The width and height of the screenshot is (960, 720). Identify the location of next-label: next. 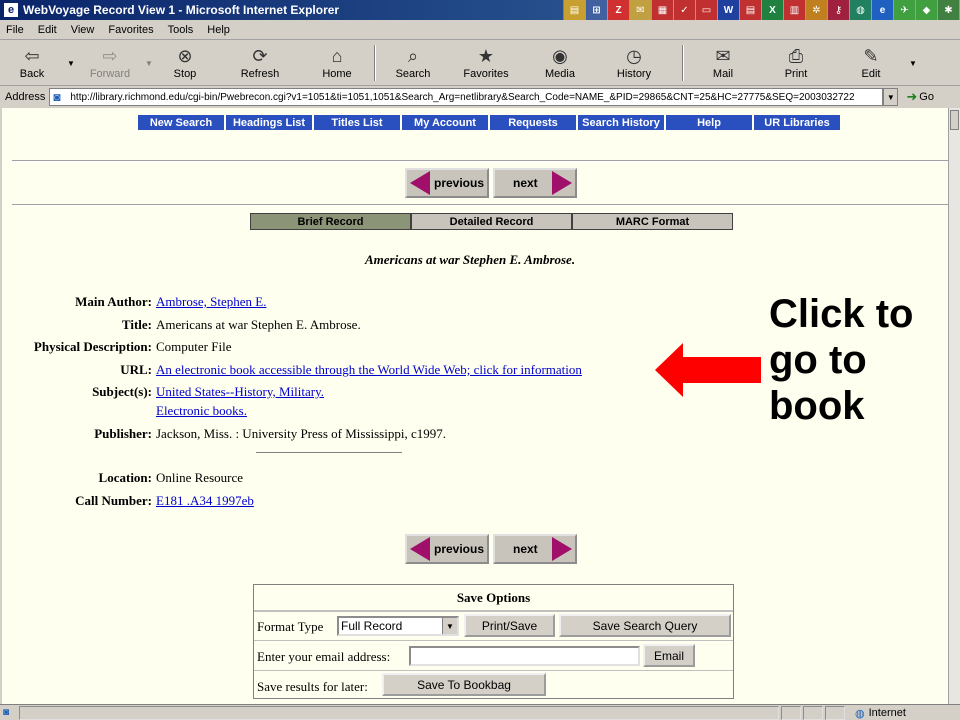
(525, 183).